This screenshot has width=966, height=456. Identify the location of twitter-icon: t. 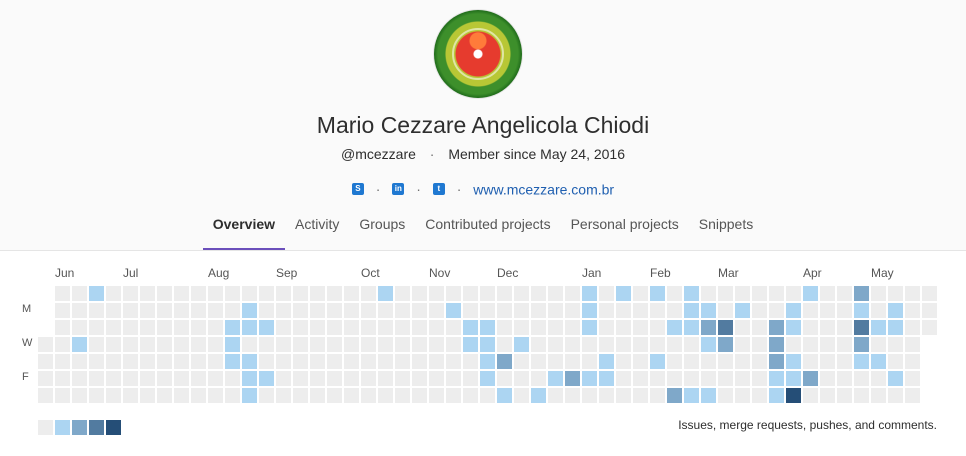
(438, 189).